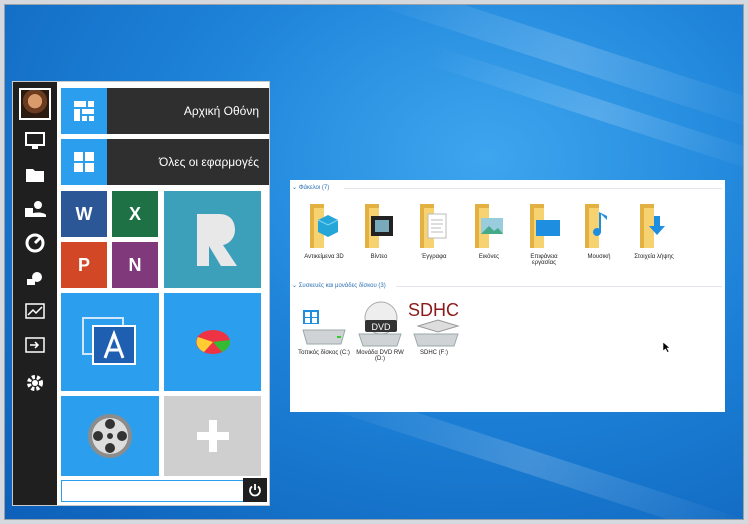 This screenshot has width=748, height=524. Describe the element at coordinates (35, 141) in the screenshot. I see `monitor-icon` at that location.